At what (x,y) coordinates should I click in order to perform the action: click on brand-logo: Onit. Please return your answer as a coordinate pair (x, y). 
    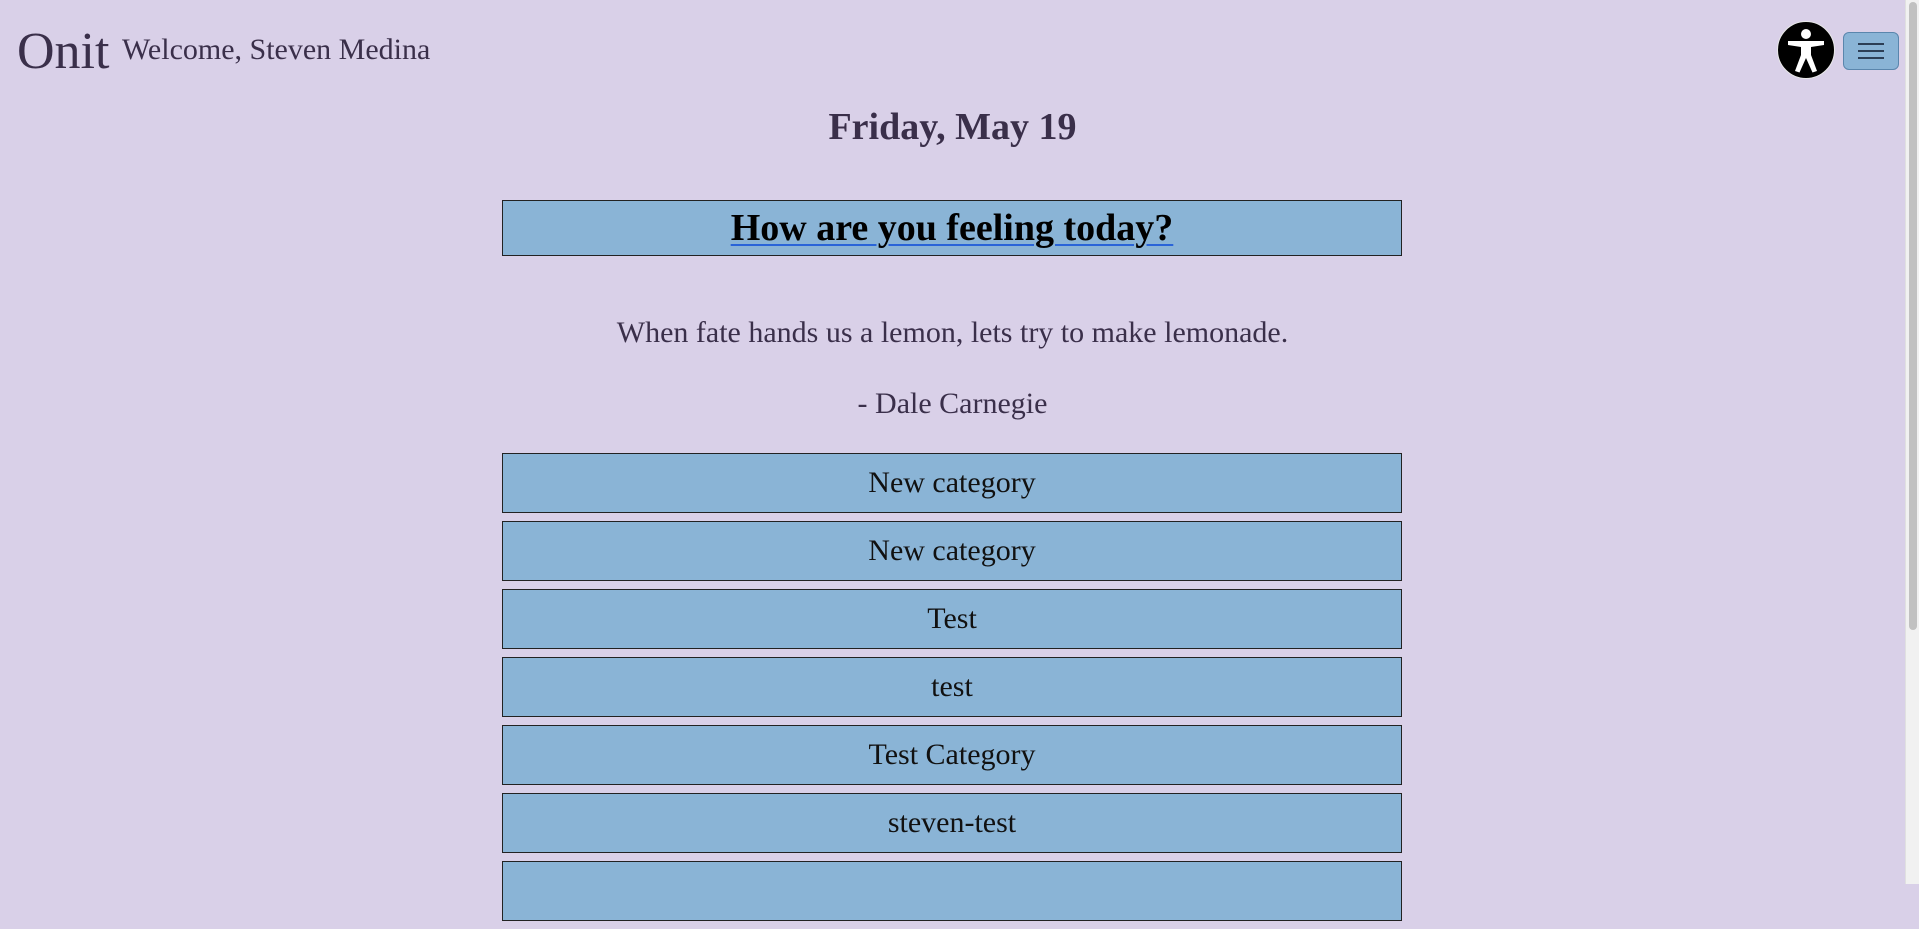
    Looking at the image, I should click on (63, 52).